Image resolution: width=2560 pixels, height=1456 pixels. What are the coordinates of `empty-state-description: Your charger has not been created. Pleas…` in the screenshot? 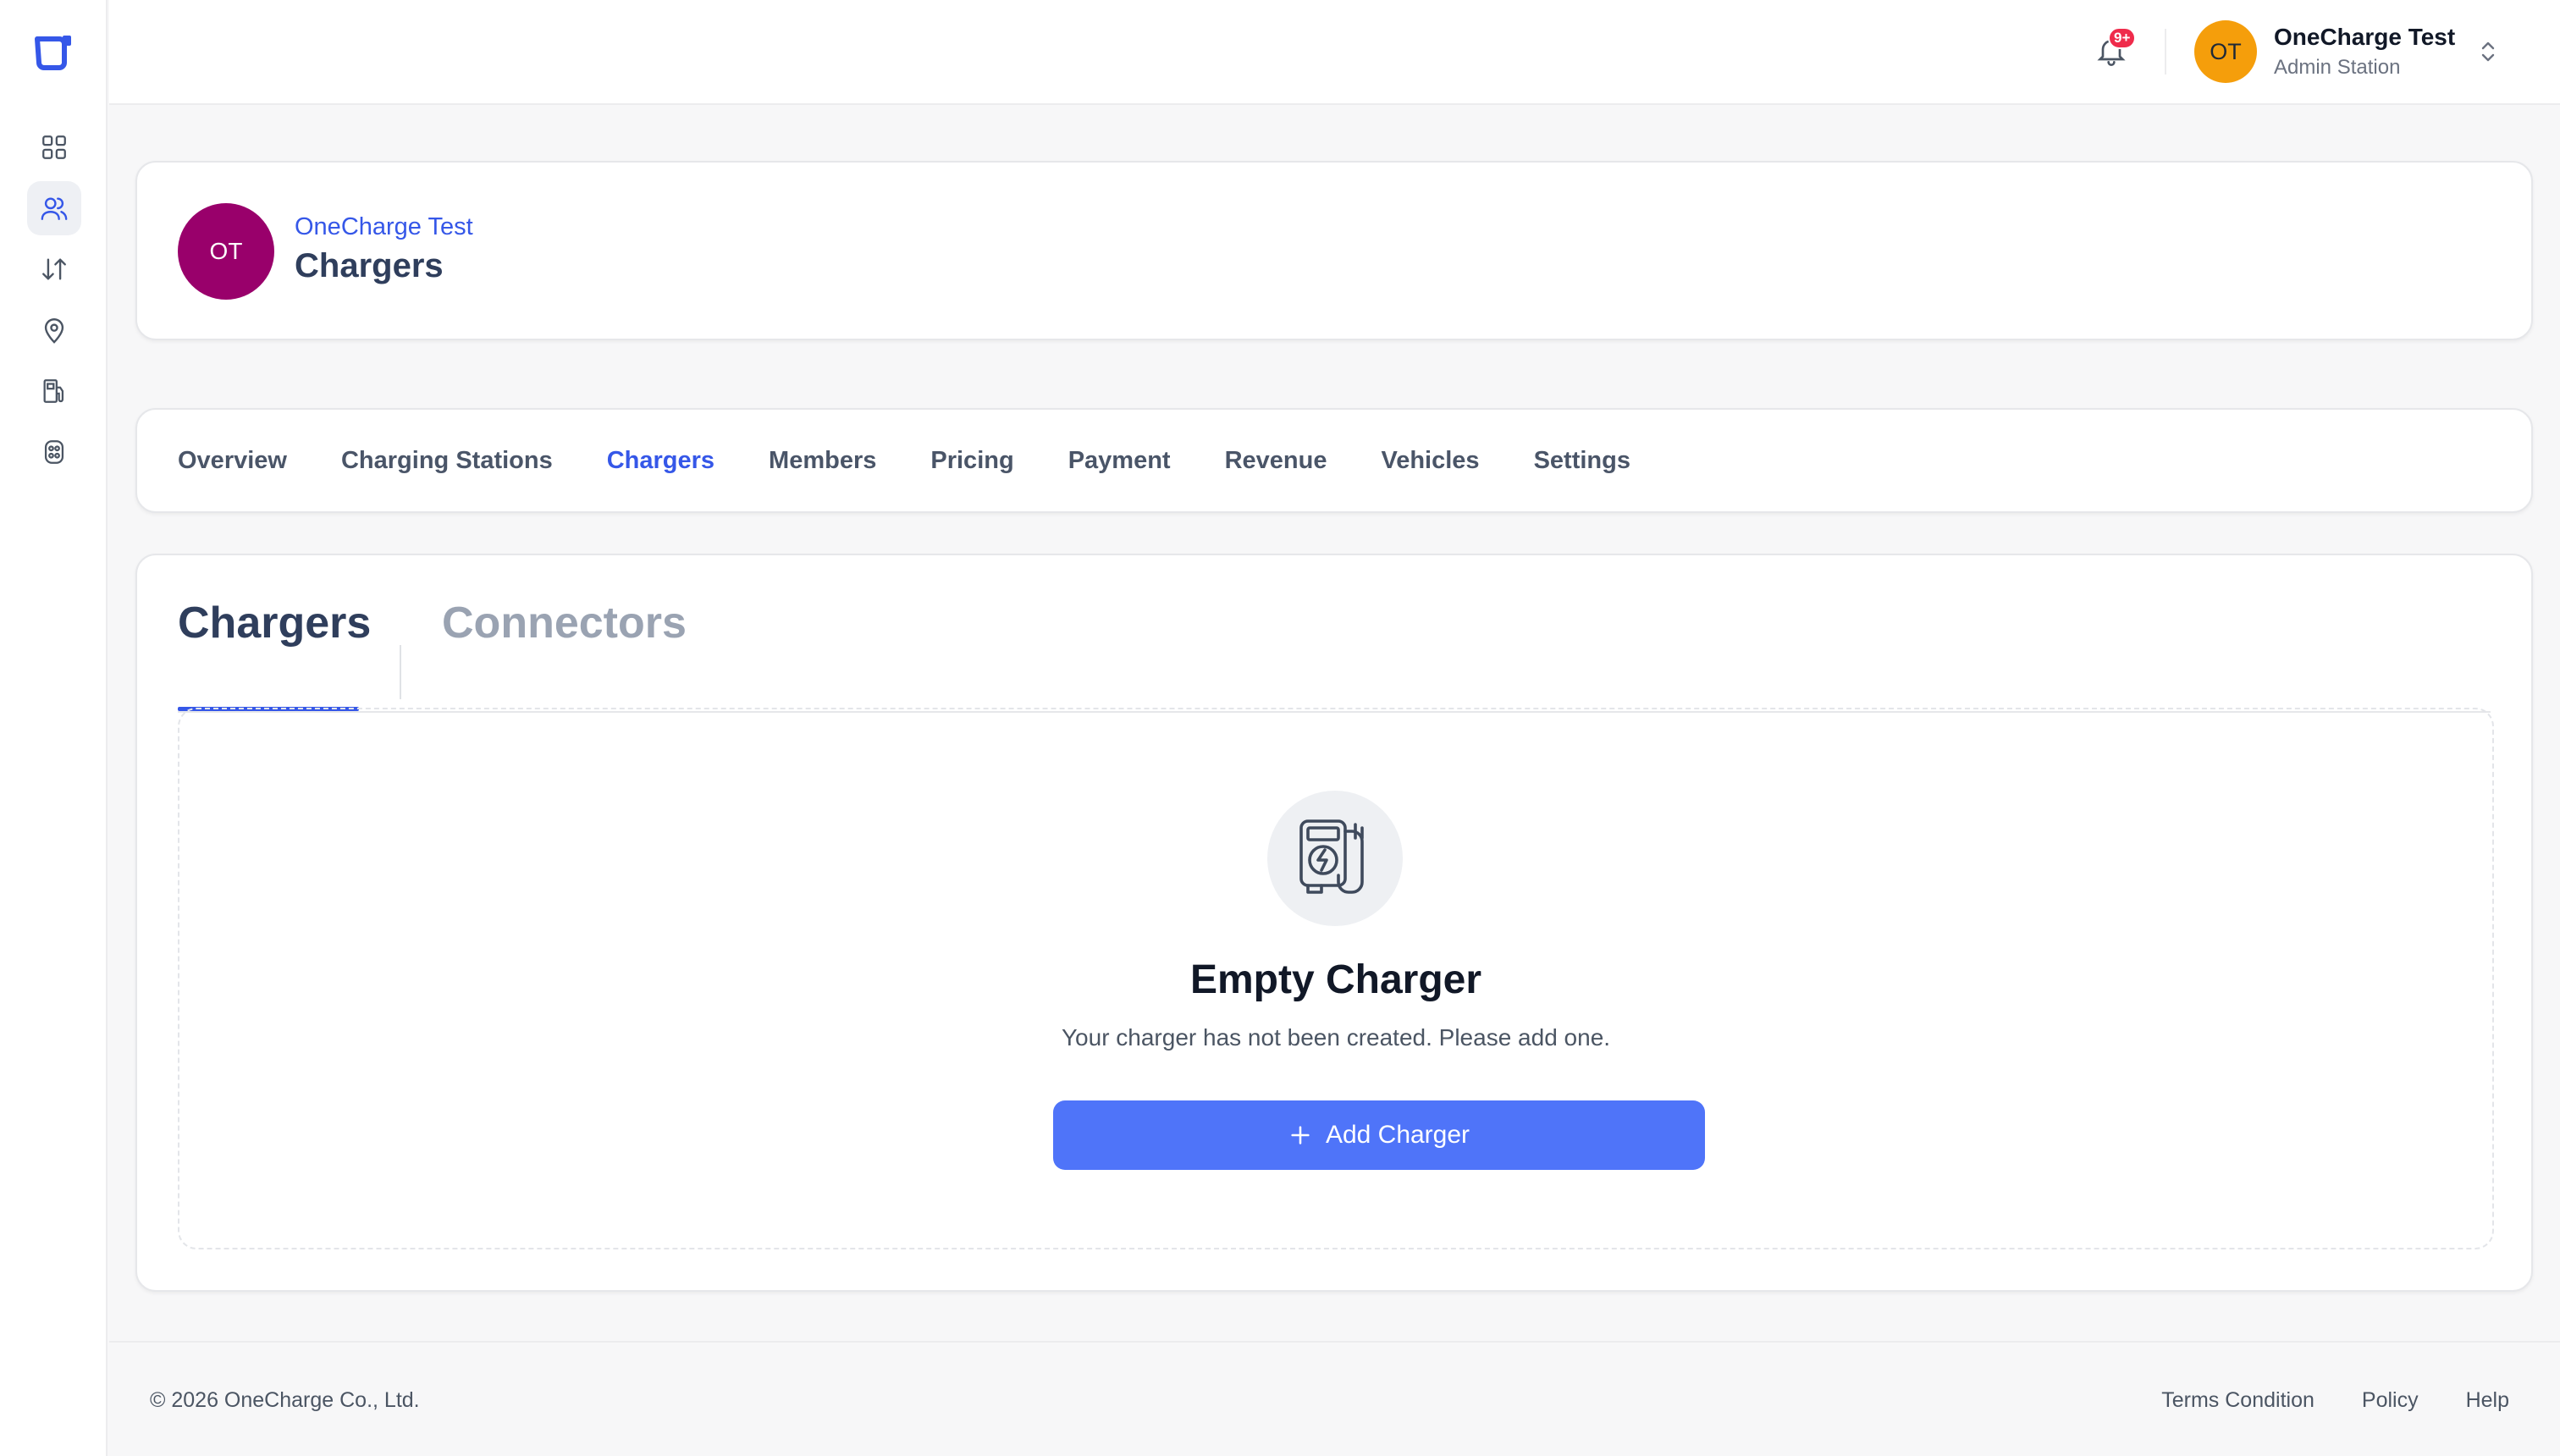 It's located at (1336, 1037).